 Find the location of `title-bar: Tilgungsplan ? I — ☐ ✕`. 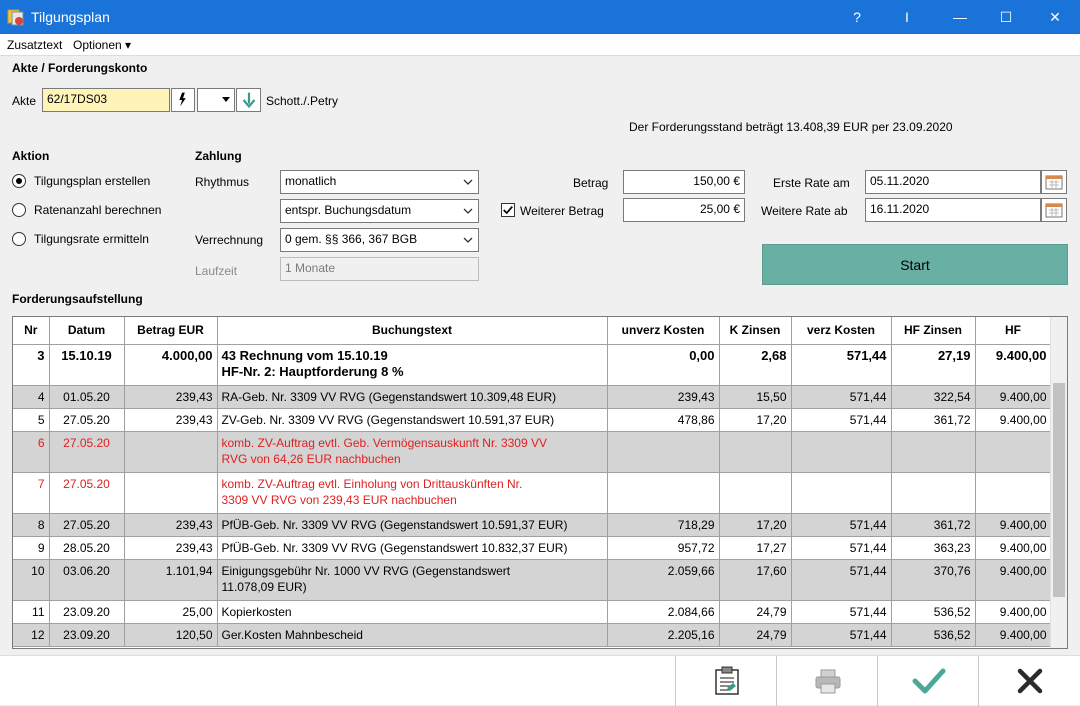

title-bar: Tilgungsplan ? I — ☐ ✕ is located at coordinates (540, 17).